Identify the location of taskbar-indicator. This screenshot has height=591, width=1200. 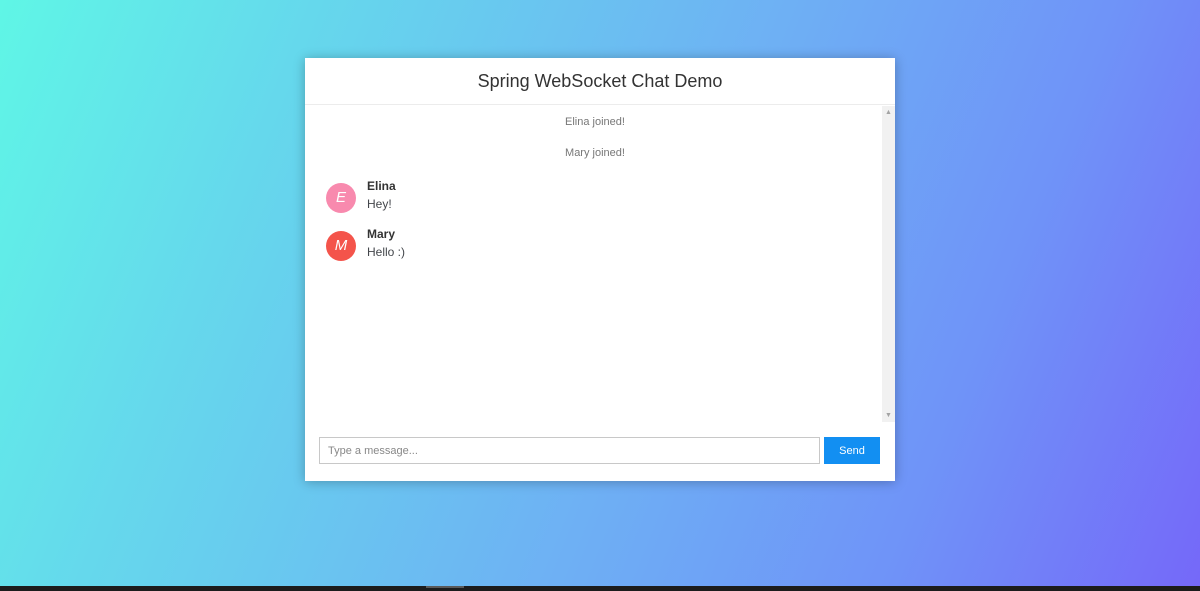
(445, 587).